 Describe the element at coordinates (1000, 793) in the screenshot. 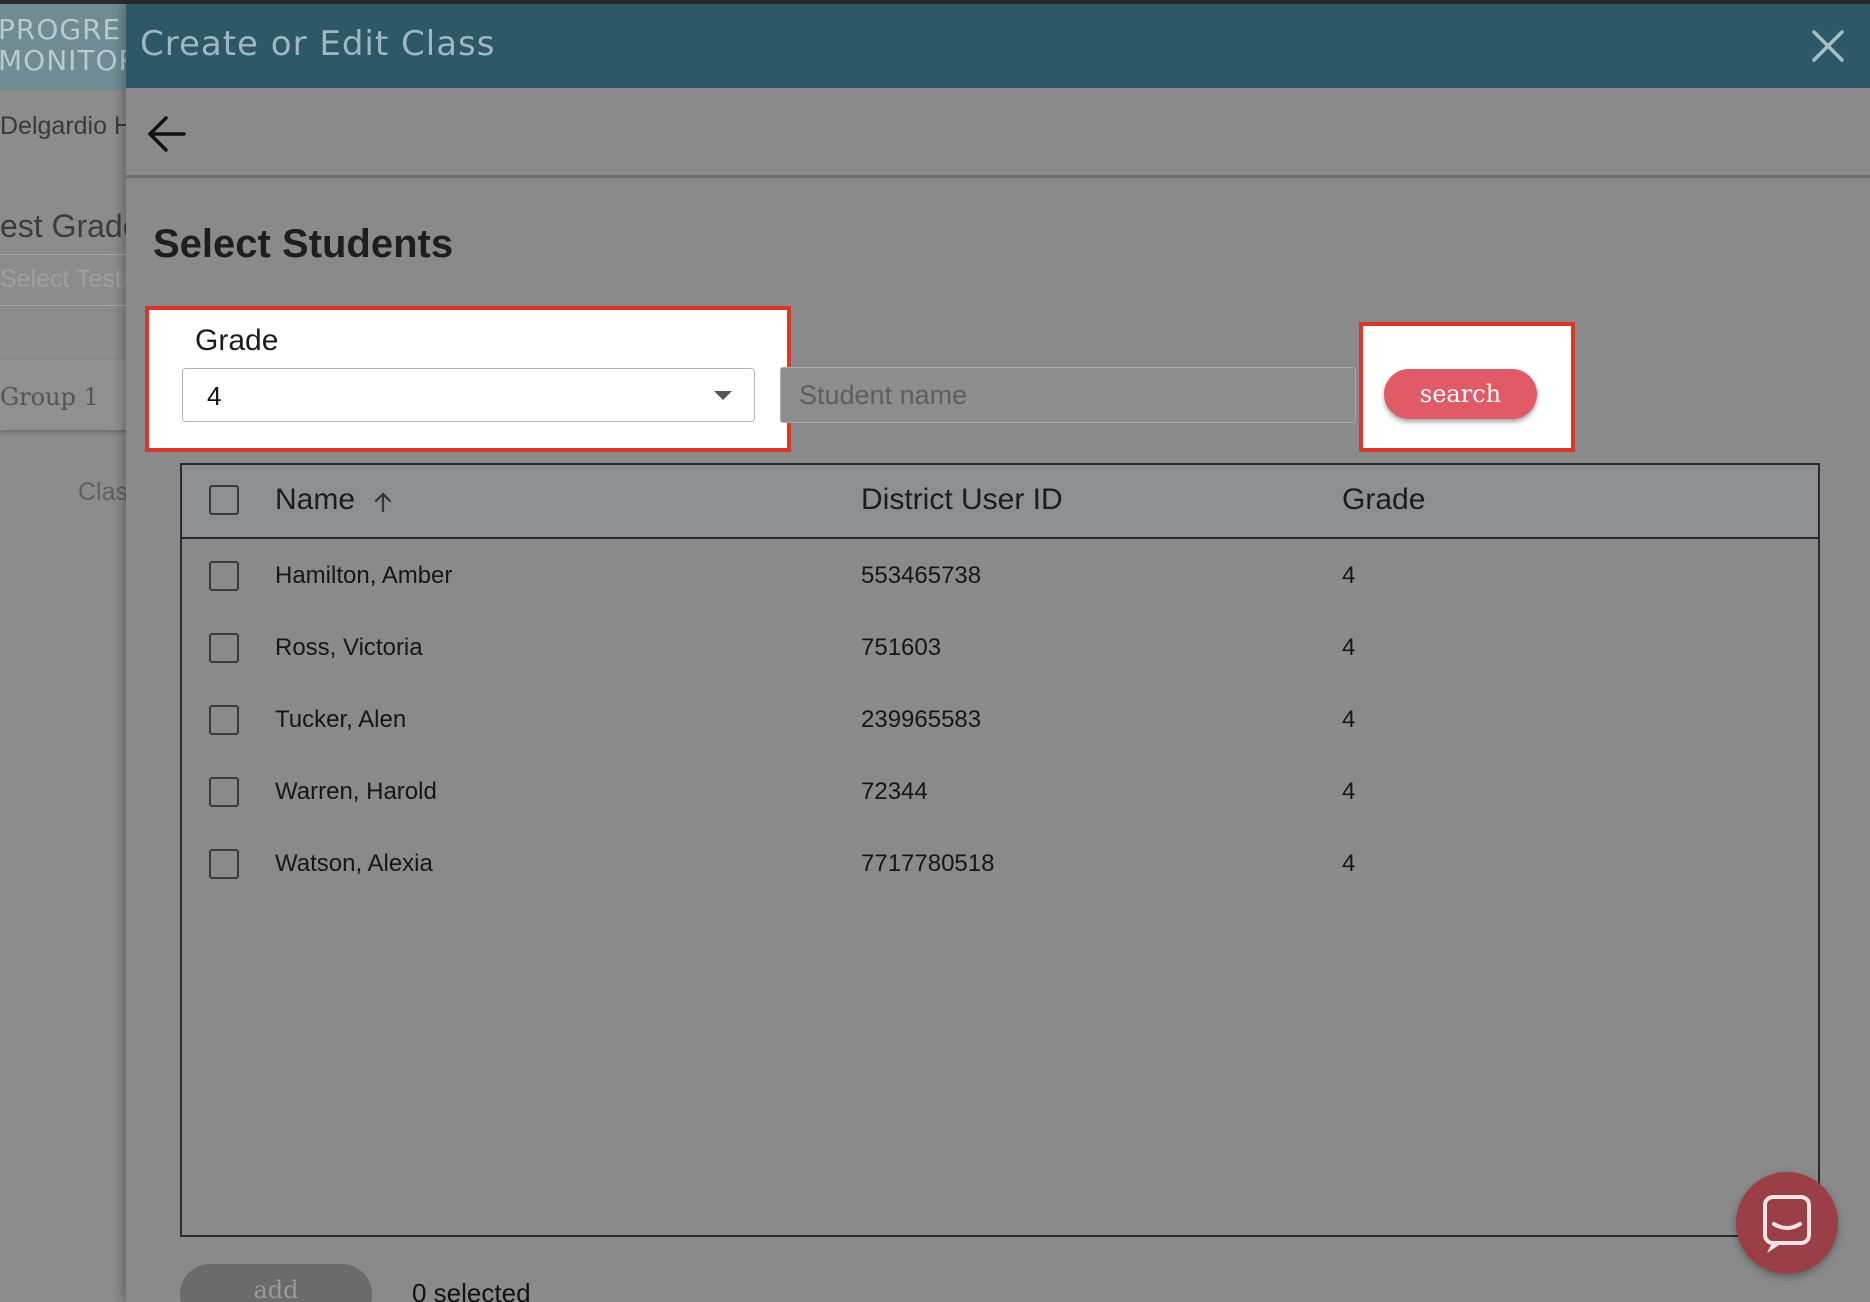

I see `table-row: Warren, Harold 72344 4` at that location.